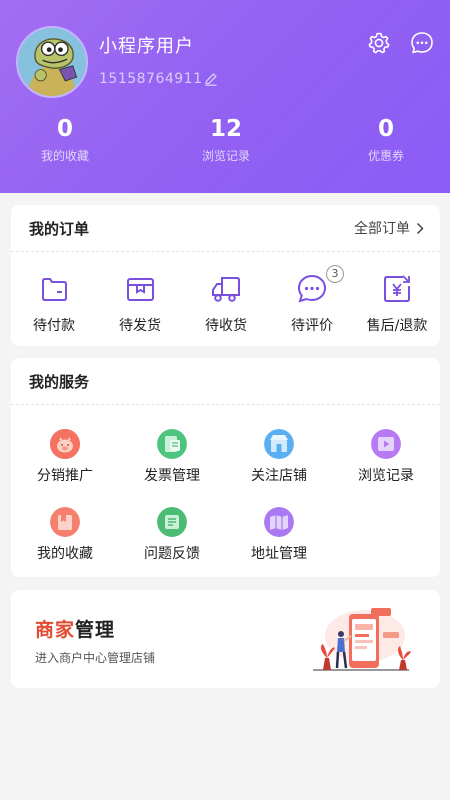 Image resolution: width=450 pixels, height=800 pixels. I want to click on order-pending-review: 3 待评价, so click(312, 300).